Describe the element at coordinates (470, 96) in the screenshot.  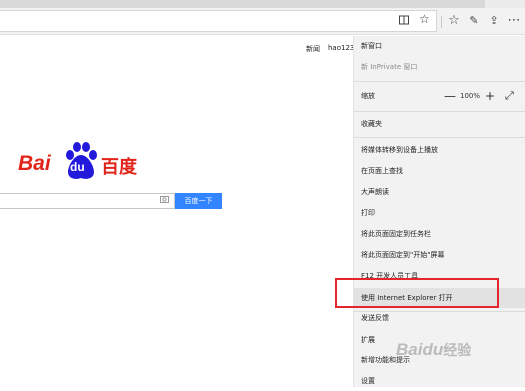
I see `zoom-level: 100%` at that location.